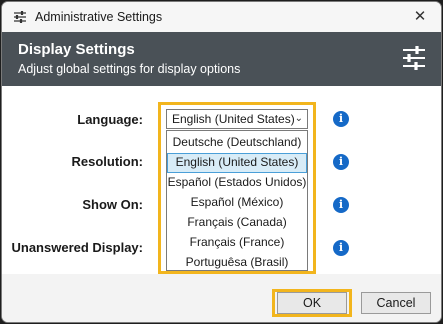 The width and height of the screenshot is (443, 324). I want to click on dropdown-option: Deutsche (Deutschland), so click(237, 143).